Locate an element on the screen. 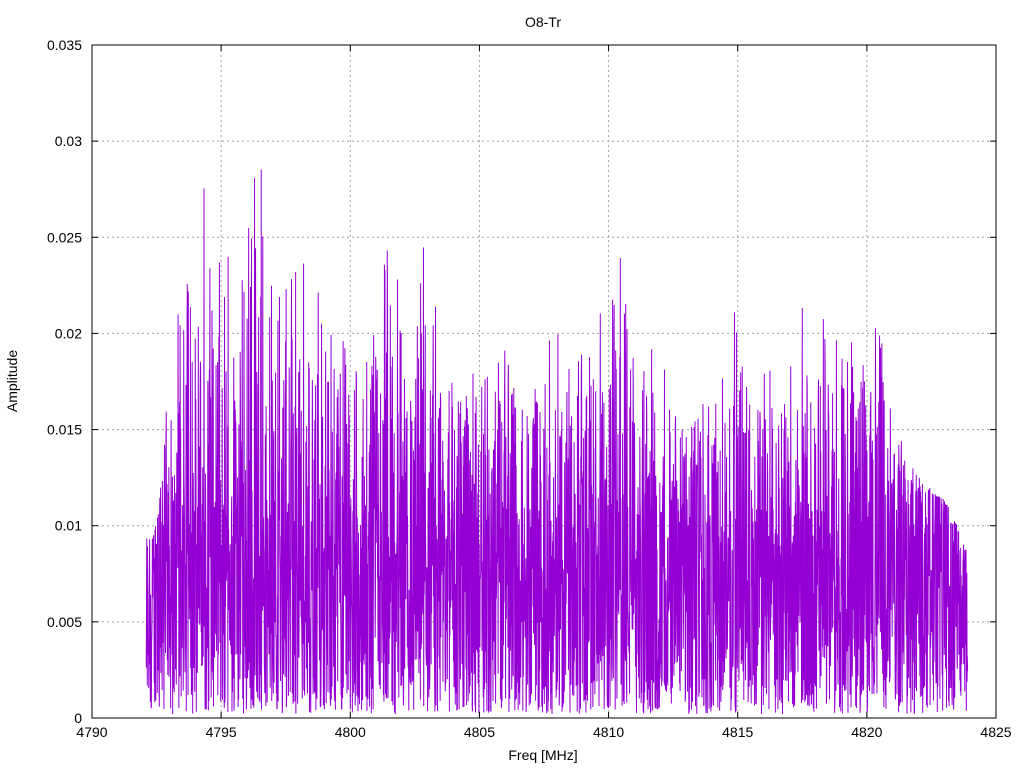 The width and height of the screenshot is (1024, 768). x-tick-label: 4820 is located at coordinates (866, 732).